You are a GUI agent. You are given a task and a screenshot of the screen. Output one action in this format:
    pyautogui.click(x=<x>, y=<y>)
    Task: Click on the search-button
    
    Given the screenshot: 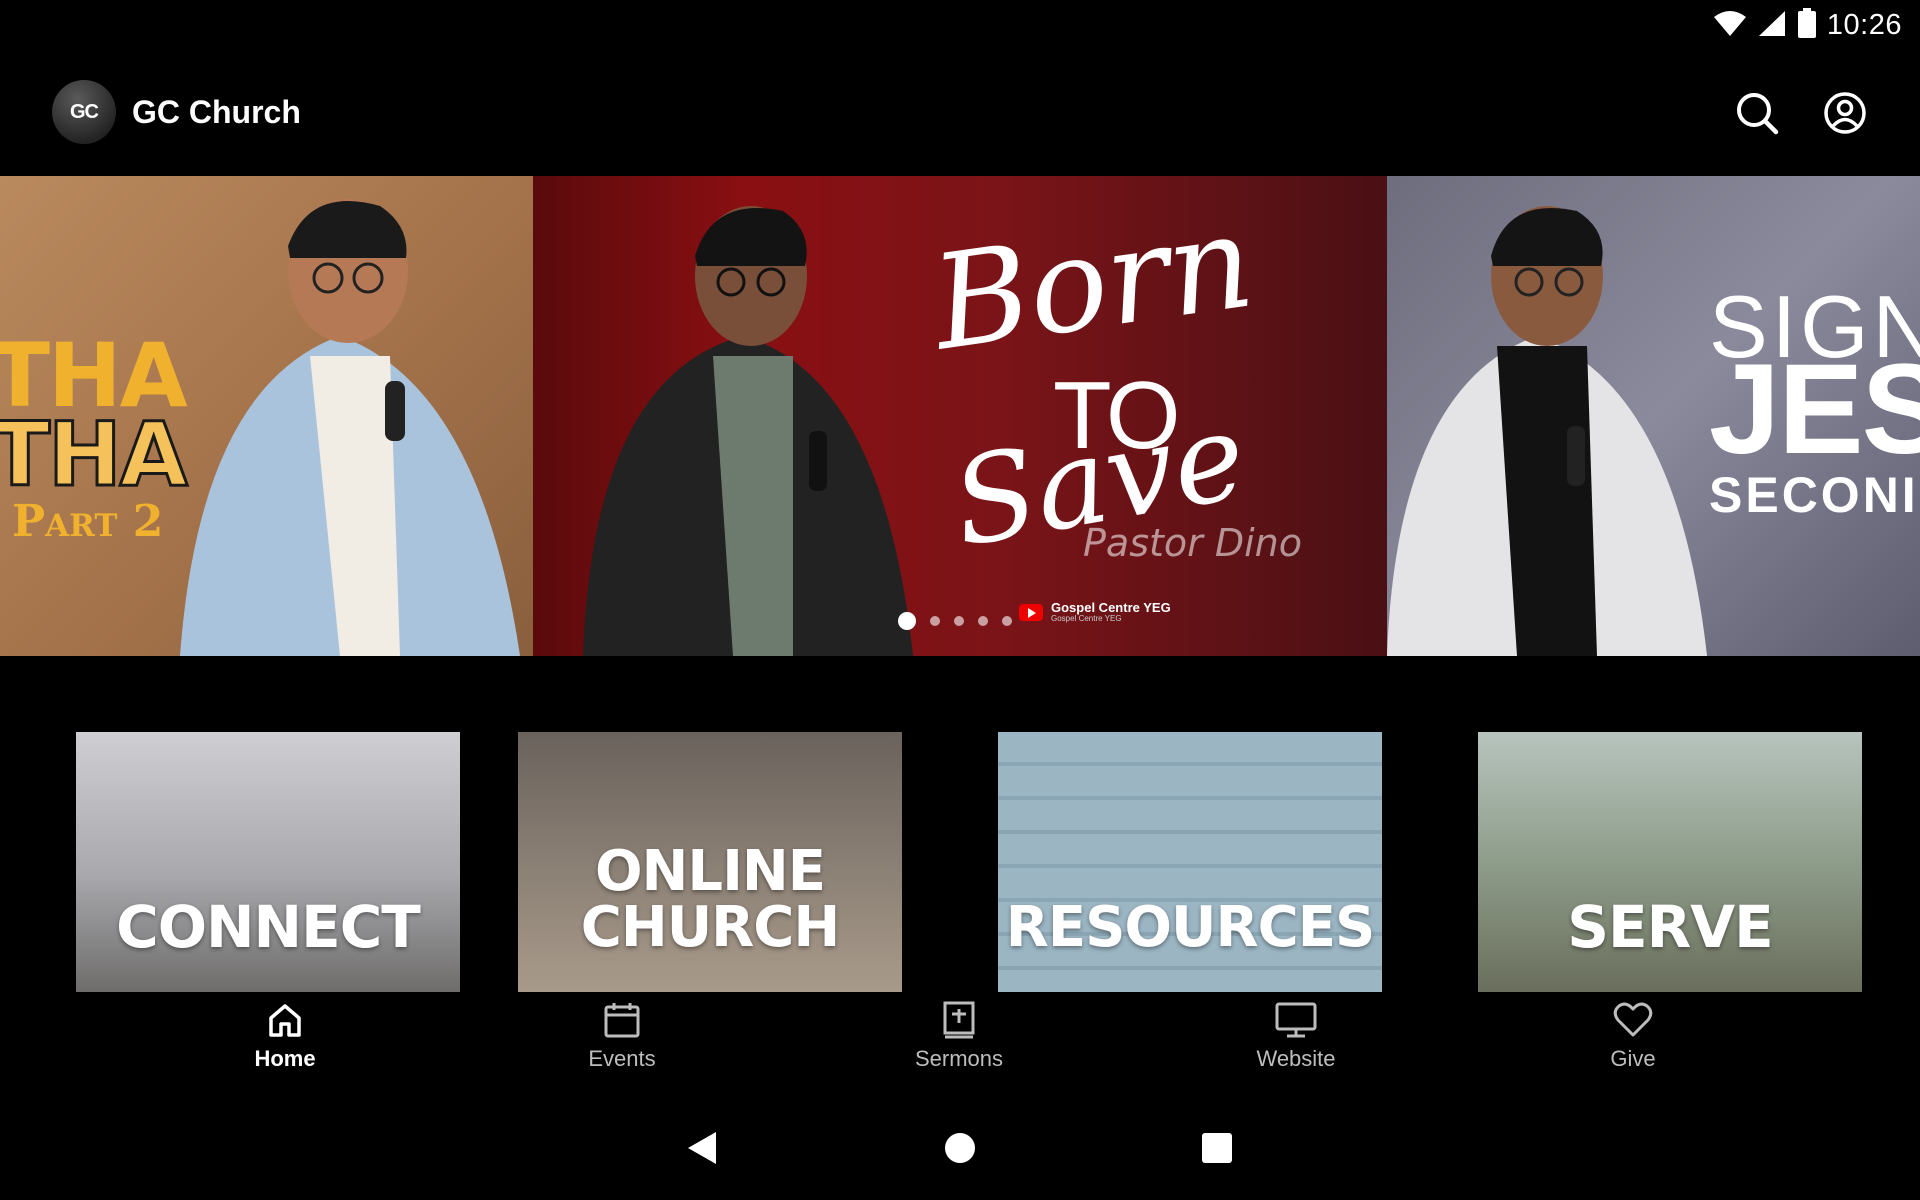 What is the action you would take?
    pyautogui.click(x=1757, y=113)
    